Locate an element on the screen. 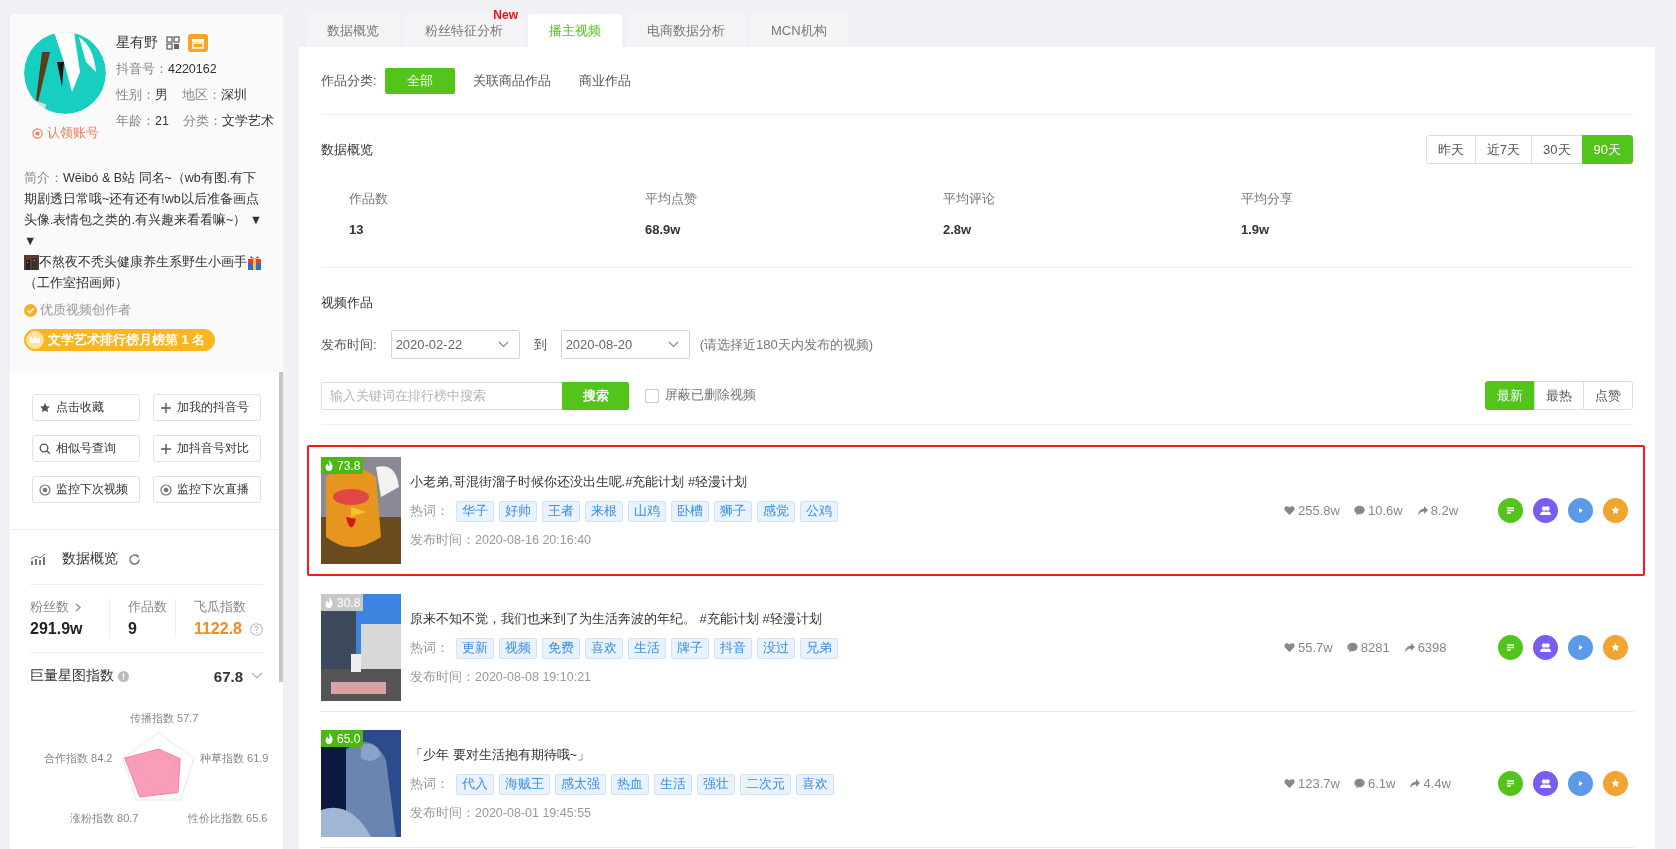 The height and width of the screenshot is (849, 1676). hotword-tag: 华子 is located at coordinates (475, 511).